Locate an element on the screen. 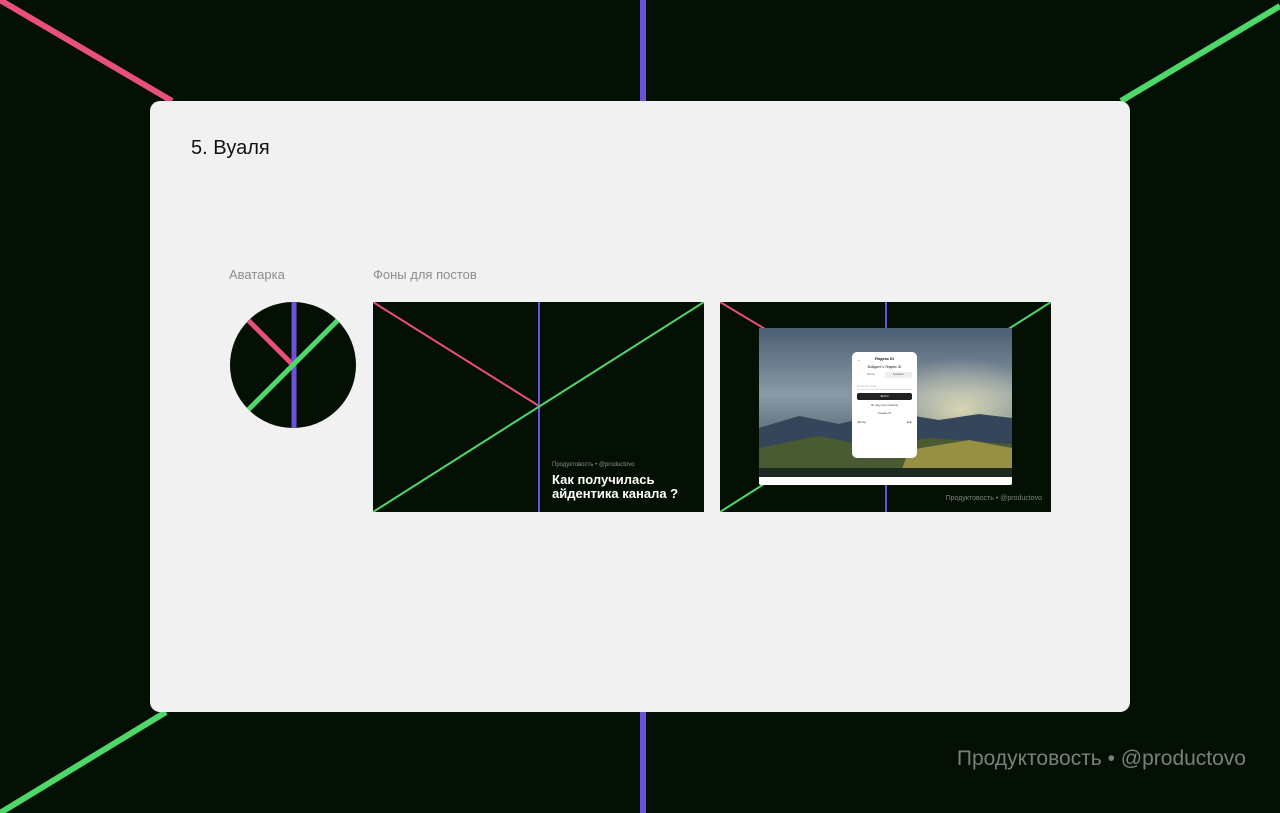 This screenshot has width=1280, height=813. create-id-link: Создать ID is located at coordinates (884, 413).